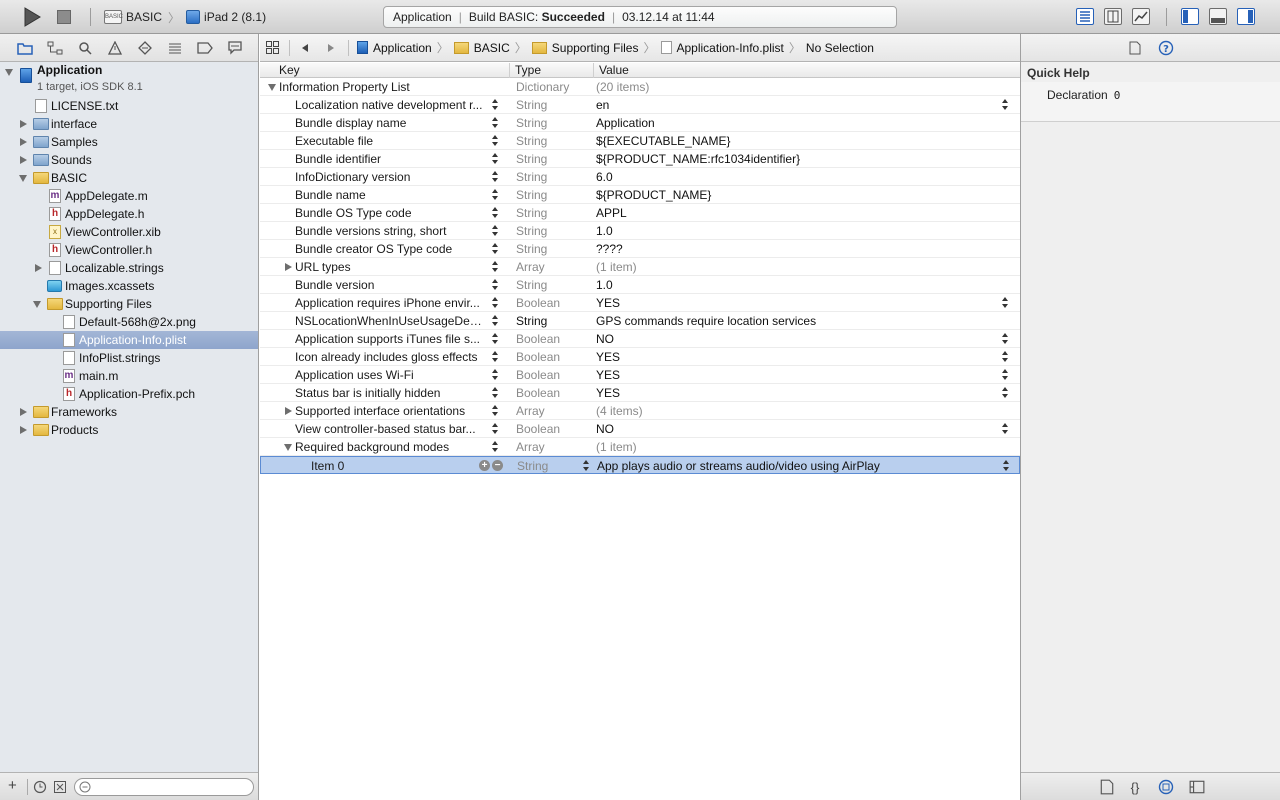  I want to click on plist-value: 6.0, so click(604, 177).